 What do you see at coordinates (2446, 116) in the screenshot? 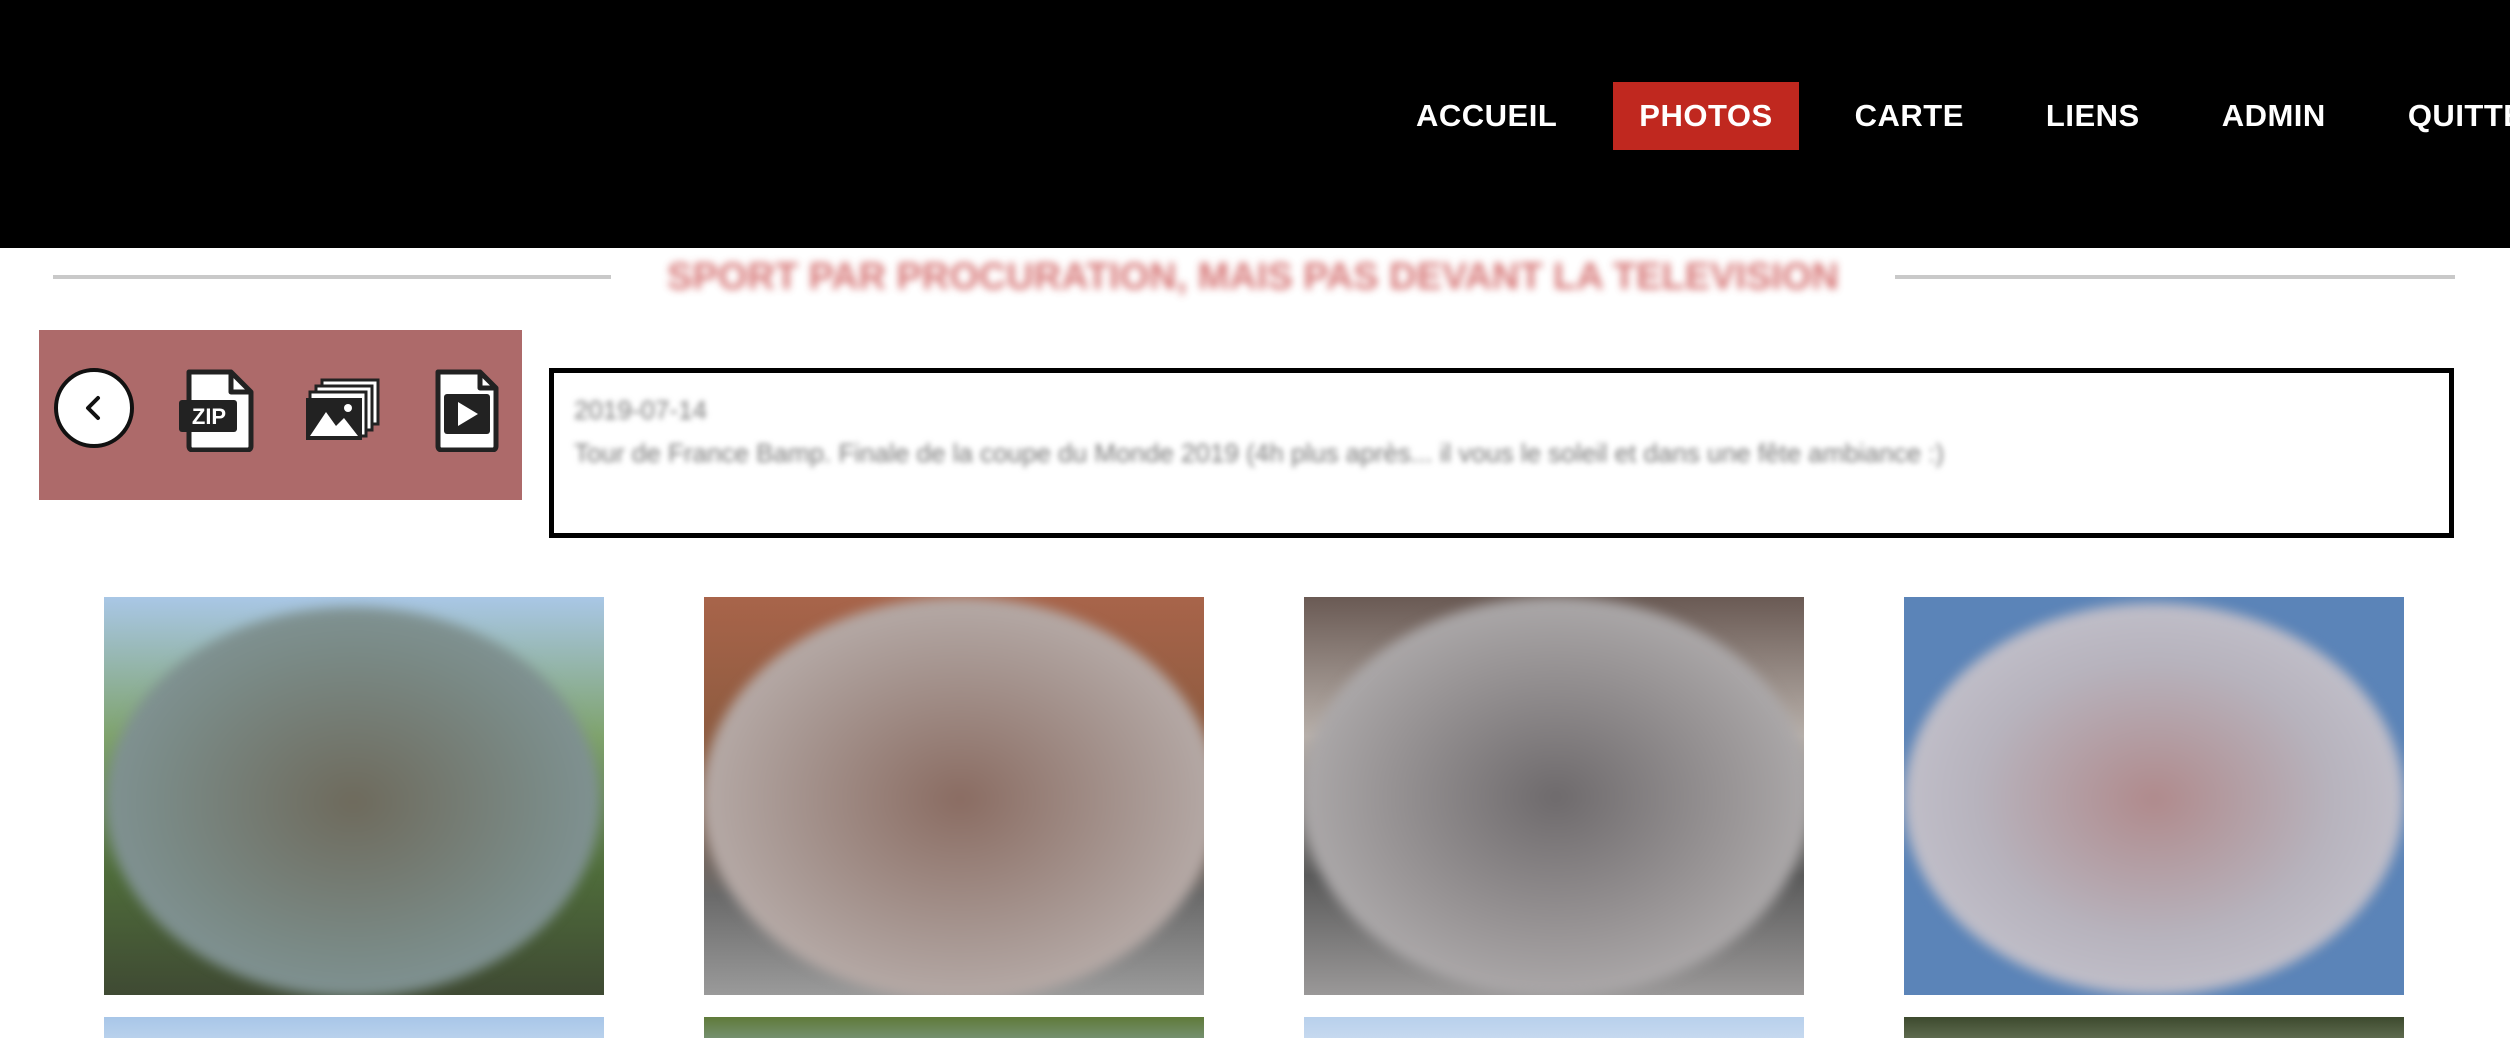
I see `nav-item-quitter: QUITTER` at bounding box center [2446, 116].